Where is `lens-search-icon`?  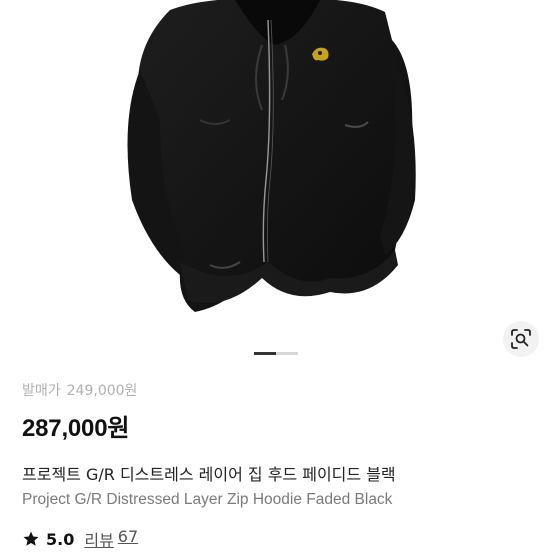
lens-search-icon is located at coordinates (521, 339).